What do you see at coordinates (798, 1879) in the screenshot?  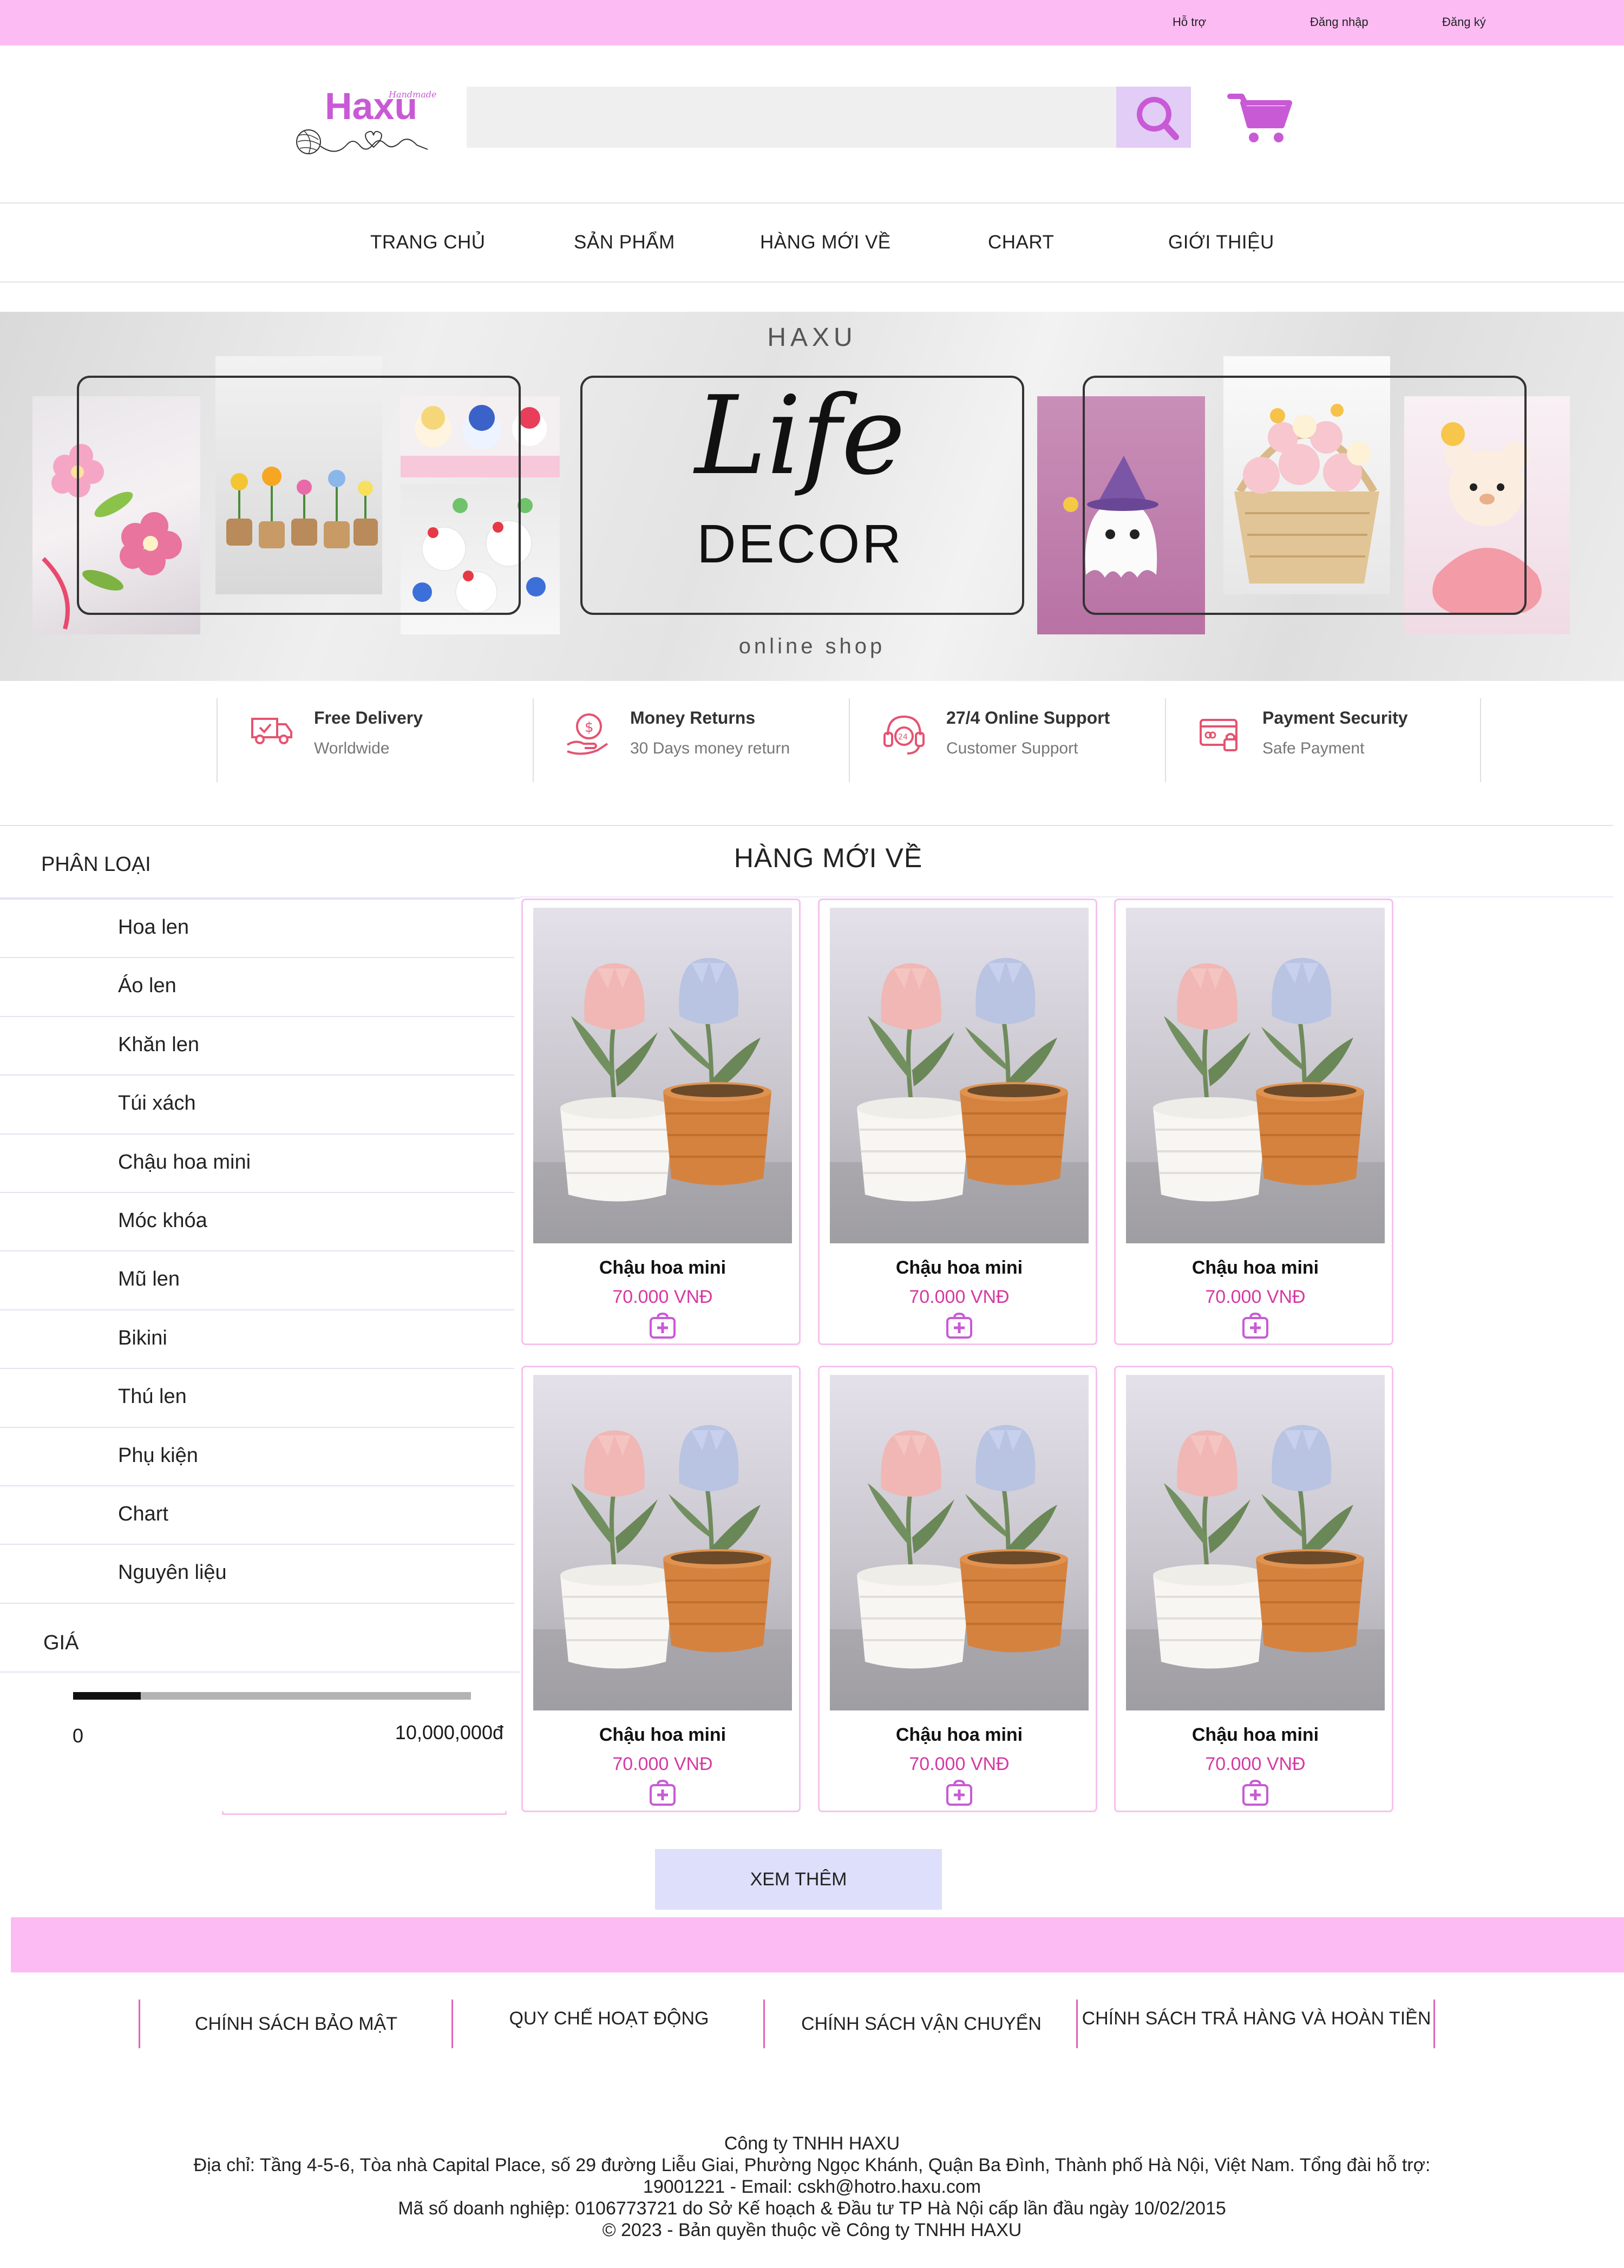 I see `see-more-button: XEM THÊM` at bounding box center [798, 1879].